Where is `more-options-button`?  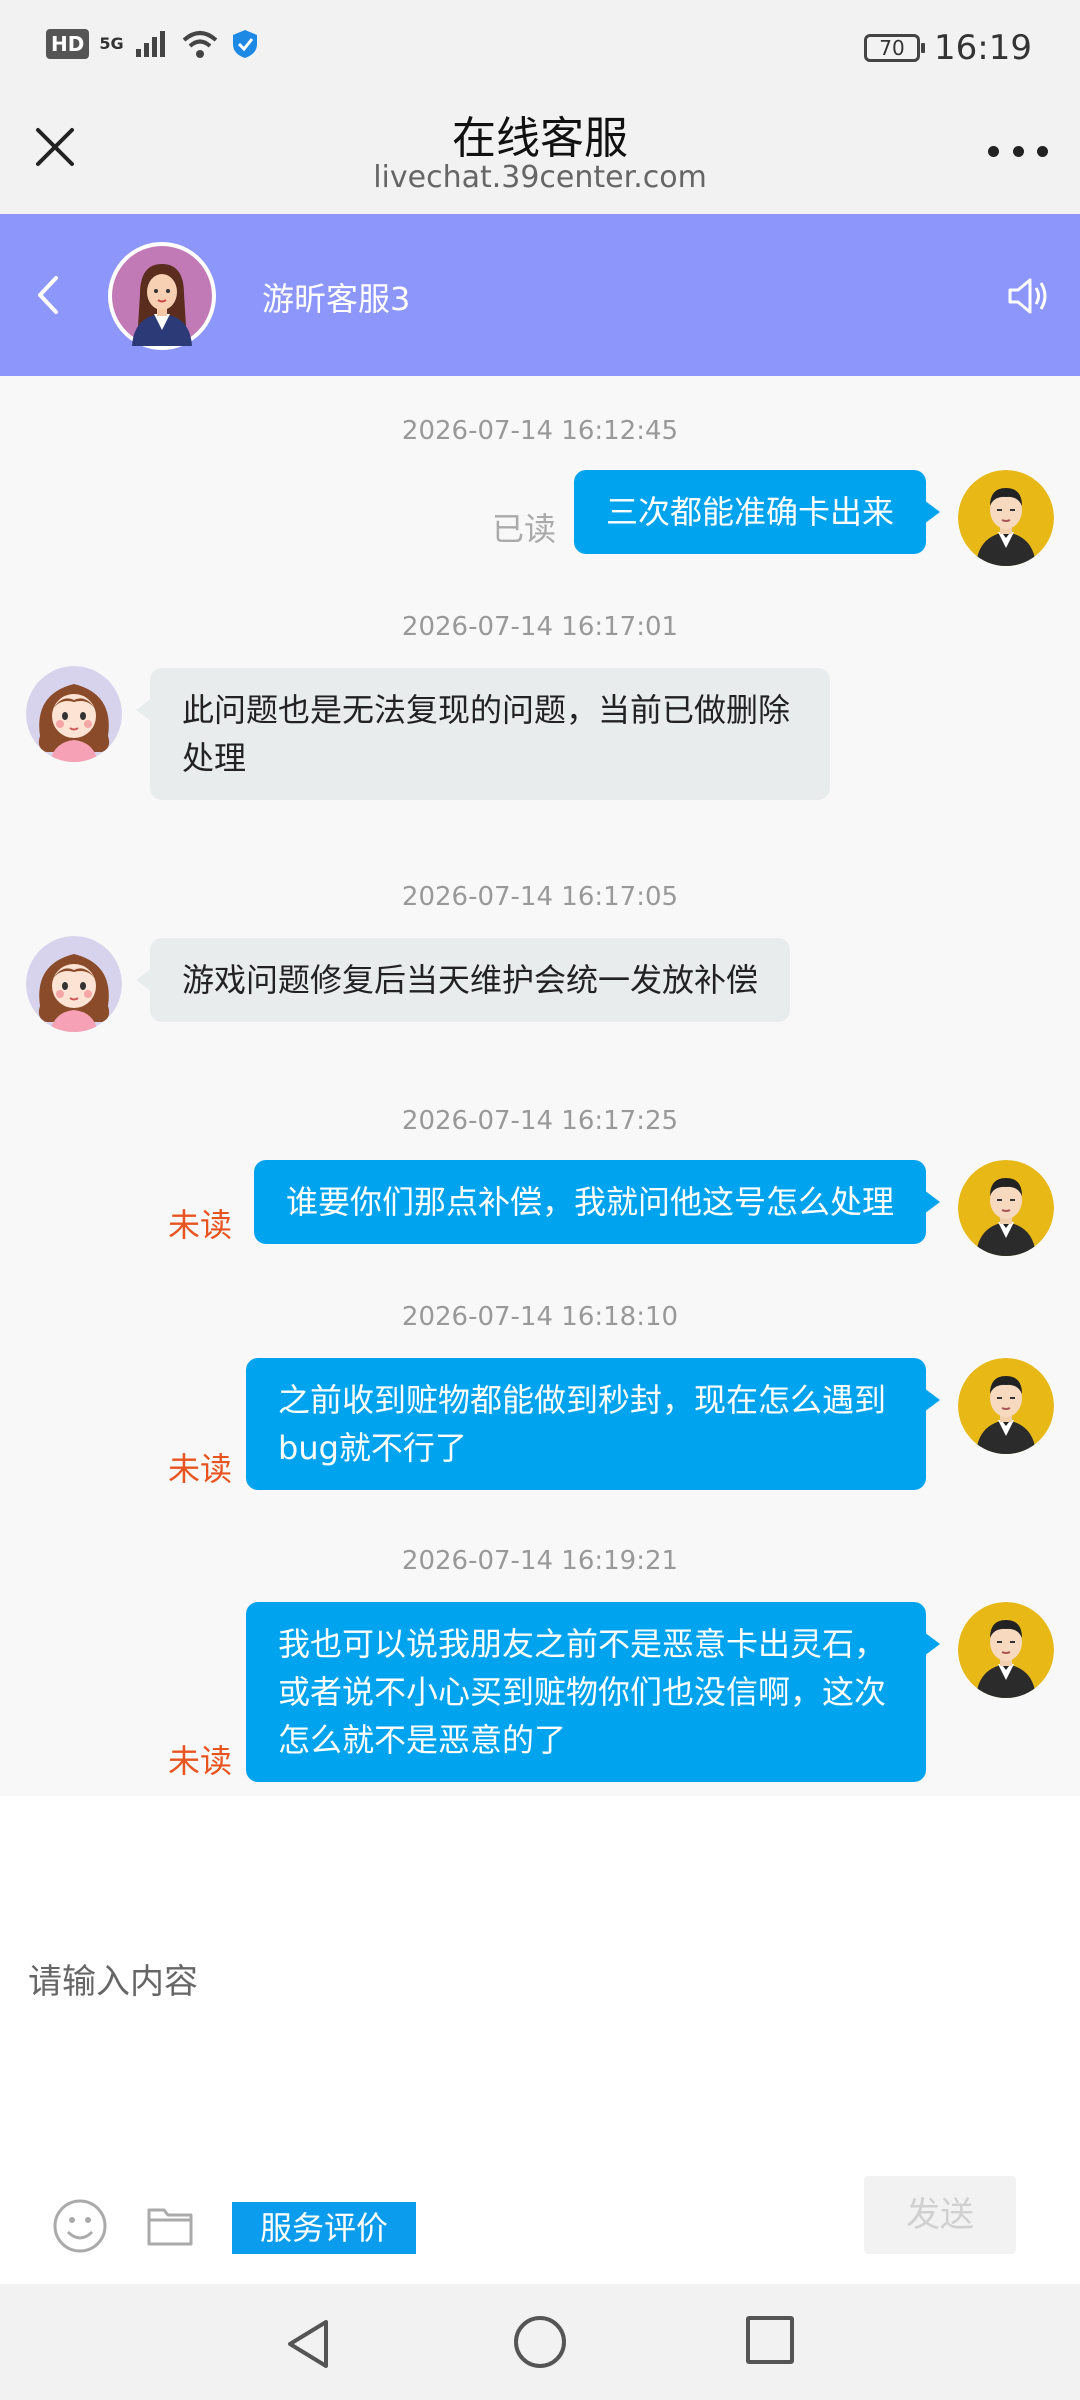 more-options-button is located at coordinates (1018, 151).